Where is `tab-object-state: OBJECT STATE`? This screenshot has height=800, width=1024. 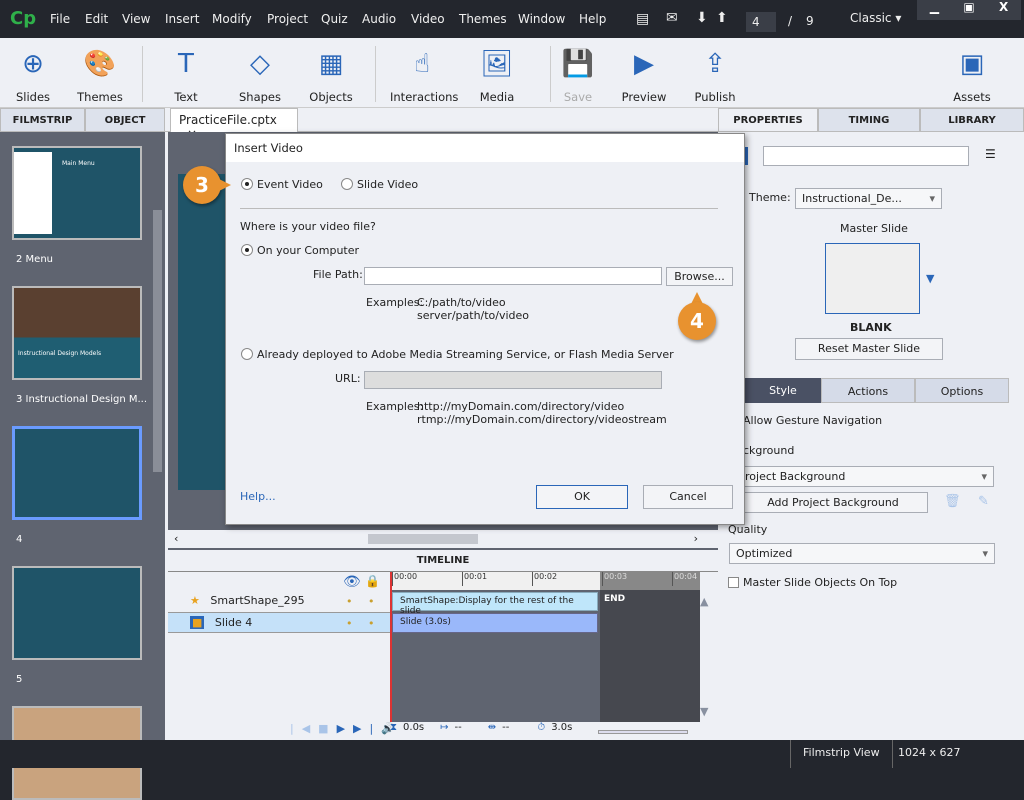 tab-object-state: OBJECT STATE is located at coordinates (125, 129).